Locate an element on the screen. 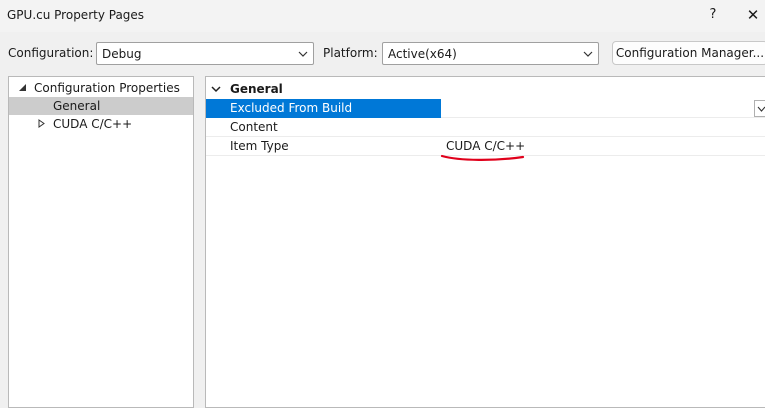 This screenshot has width=765, height=408. tree-item-label: Configuration Properties is located at coordinates (107, 88).